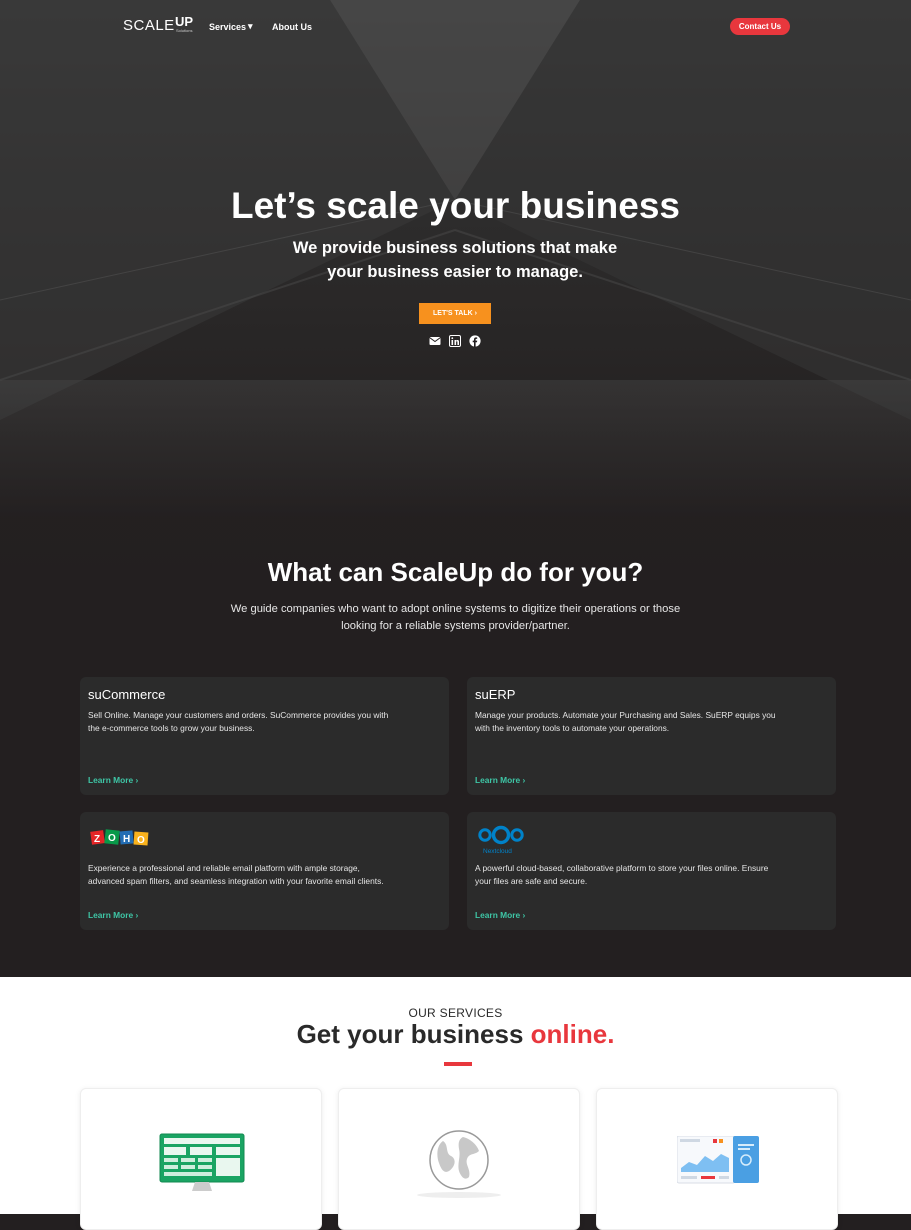  I want to click on nav-services: Services, so click(227, 27).